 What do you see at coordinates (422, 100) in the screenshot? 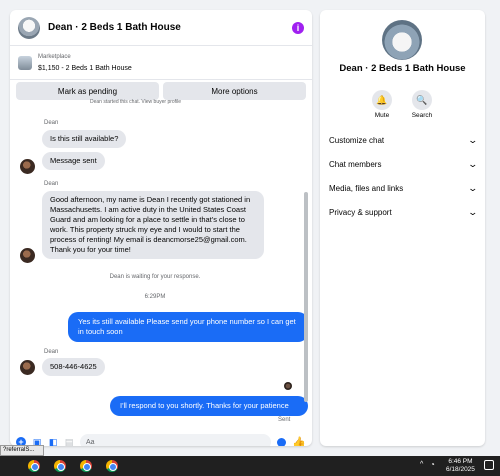
I see `search-icon: 🔍` at bounding box center [422, 100].